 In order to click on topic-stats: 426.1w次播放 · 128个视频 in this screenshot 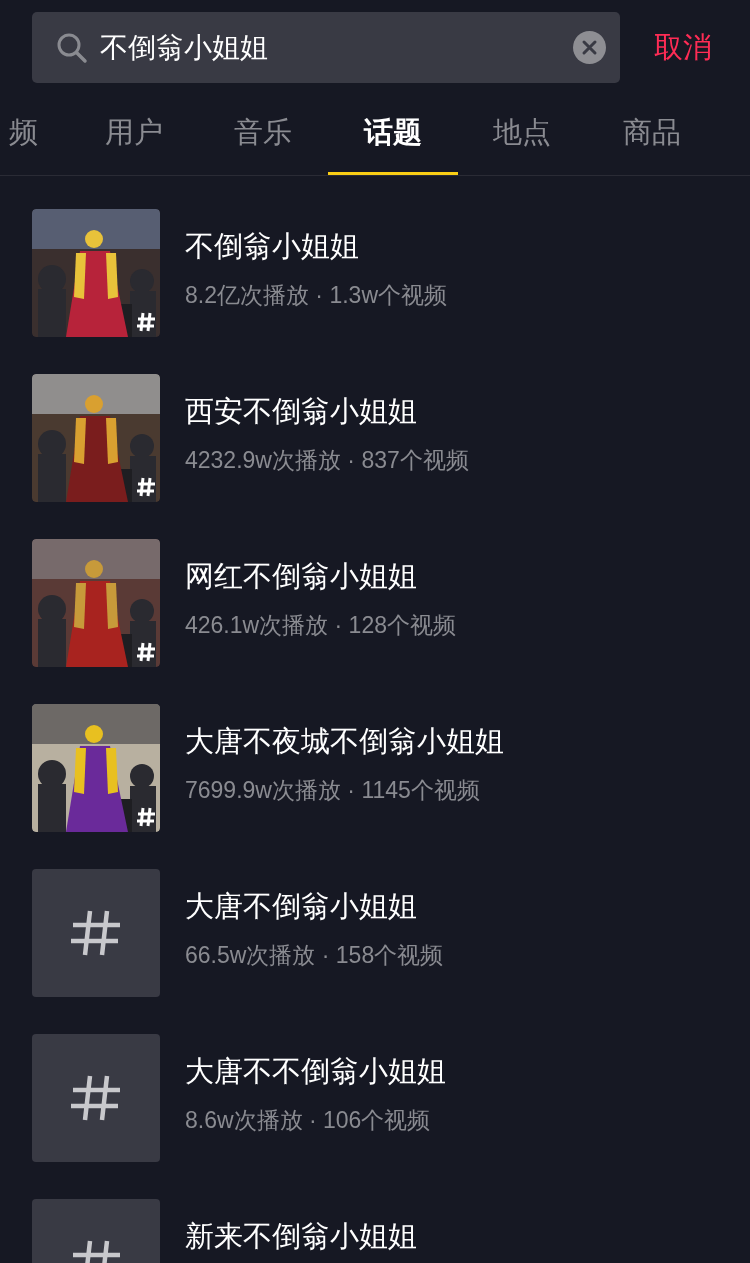, I will do `click(320, 625)`.